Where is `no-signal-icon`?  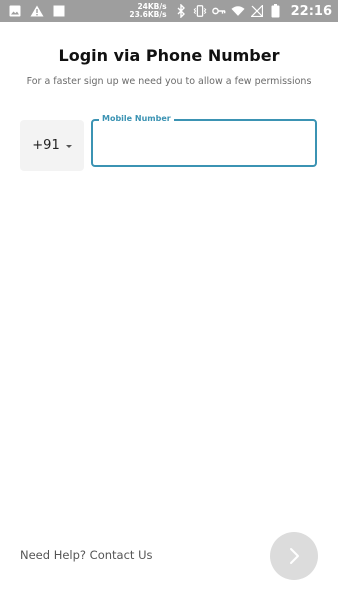 no-signal-icon is located at coordinates (257, 11).